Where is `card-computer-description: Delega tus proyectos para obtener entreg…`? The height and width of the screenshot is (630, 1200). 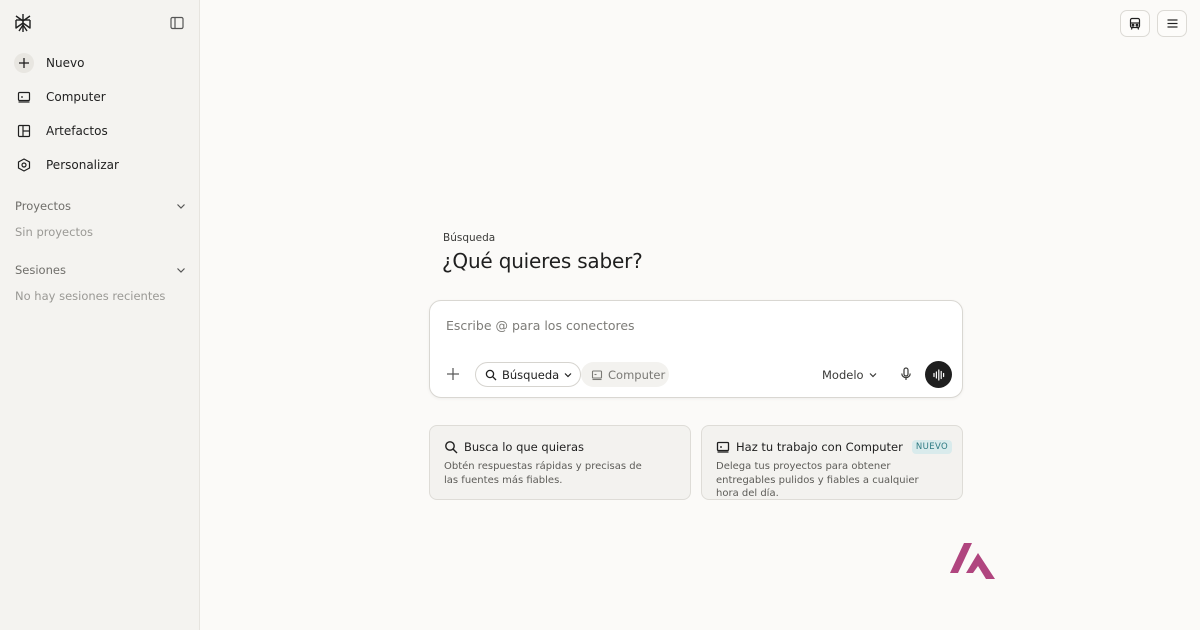
card-computer-description: Delega tus proyectos para obtener entreg… is located at coordinates (817, 480).